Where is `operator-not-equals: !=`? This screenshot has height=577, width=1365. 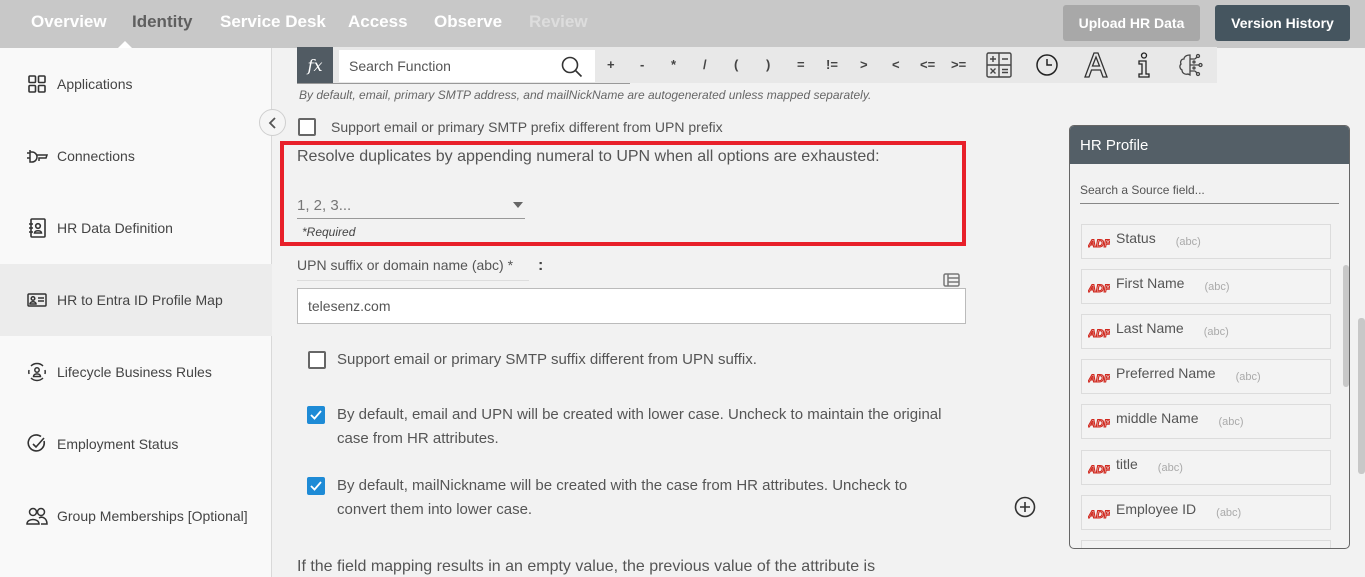
operator-not-equals: != is located at coordinates (832, 64).